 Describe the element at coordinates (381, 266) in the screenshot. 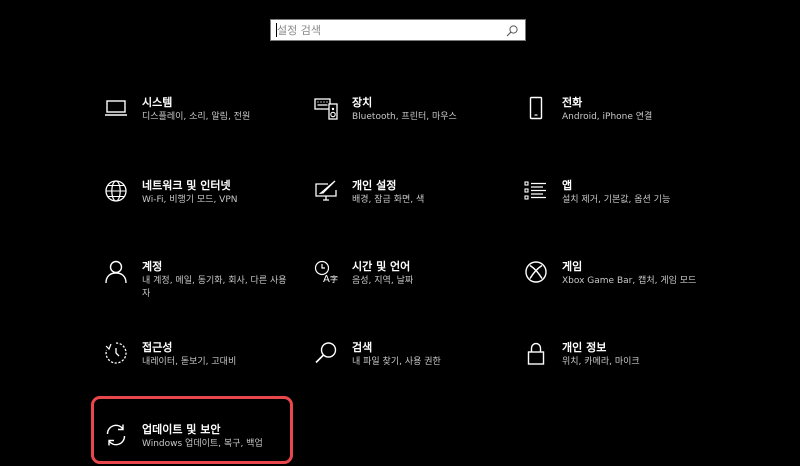

I see `tile-title: 시간 및 언어` at that location.